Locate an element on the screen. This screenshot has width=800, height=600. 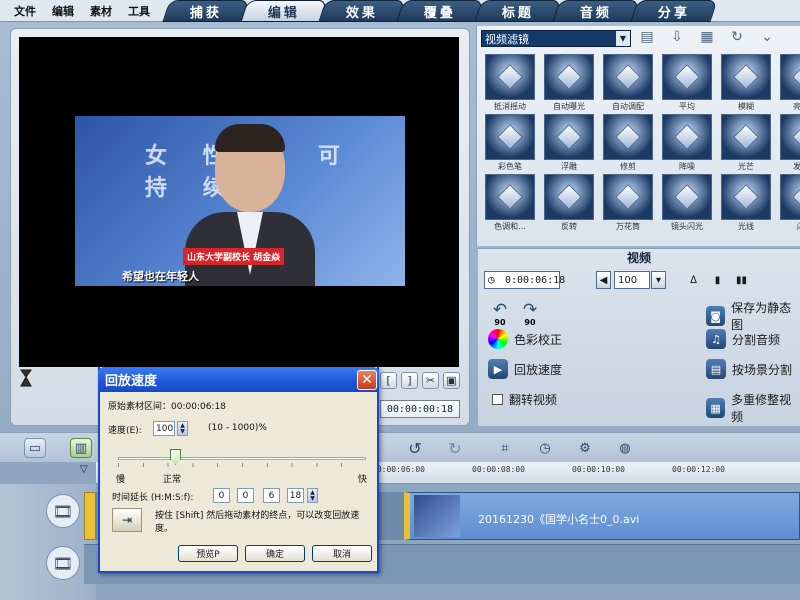
checkbox is located at coordinates (497, 399).